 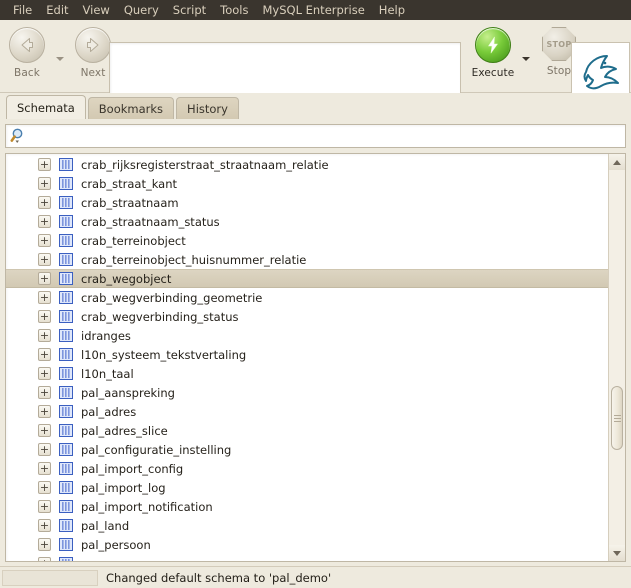 I want to click on tab-schemata: Schemata, so click(x=46, y=107).